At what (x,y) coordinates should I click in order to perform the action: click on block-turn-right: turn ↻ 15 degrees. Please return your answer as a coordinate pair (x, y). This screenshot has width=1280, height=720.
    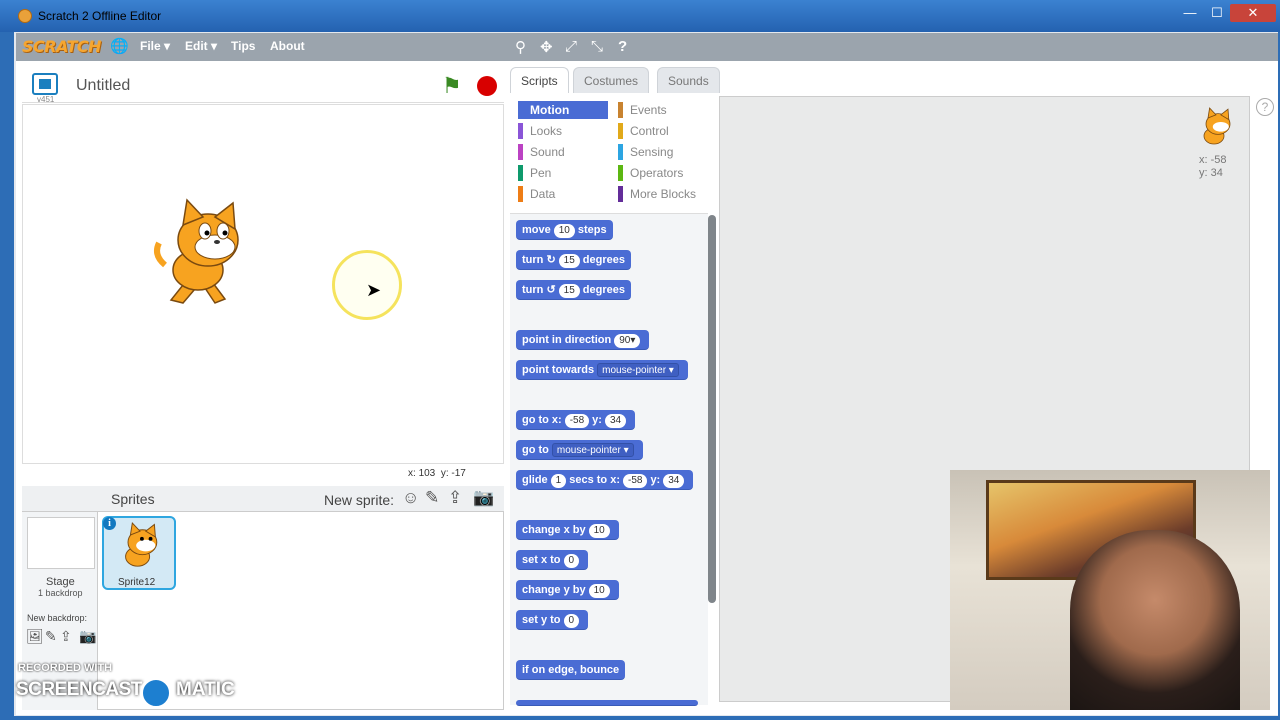
    Looking at the image, I should click on (573, 260).